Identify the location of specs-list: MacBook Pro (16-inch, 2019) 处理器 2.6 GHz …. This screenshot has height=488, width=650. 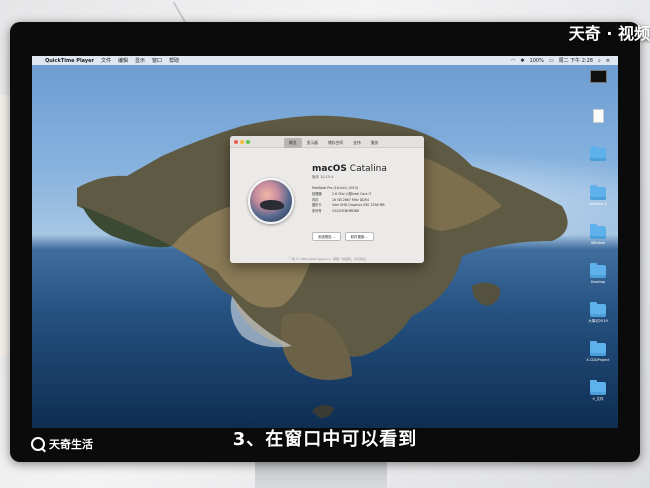
(348, 200).